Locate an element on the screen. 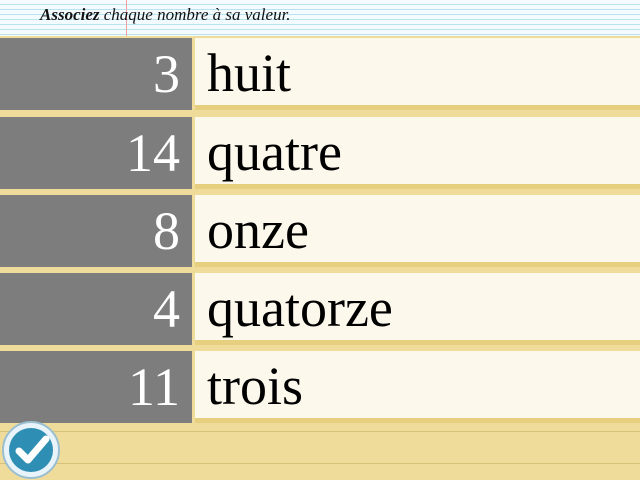  word-tile: trois is located at coordinates (417, 384).